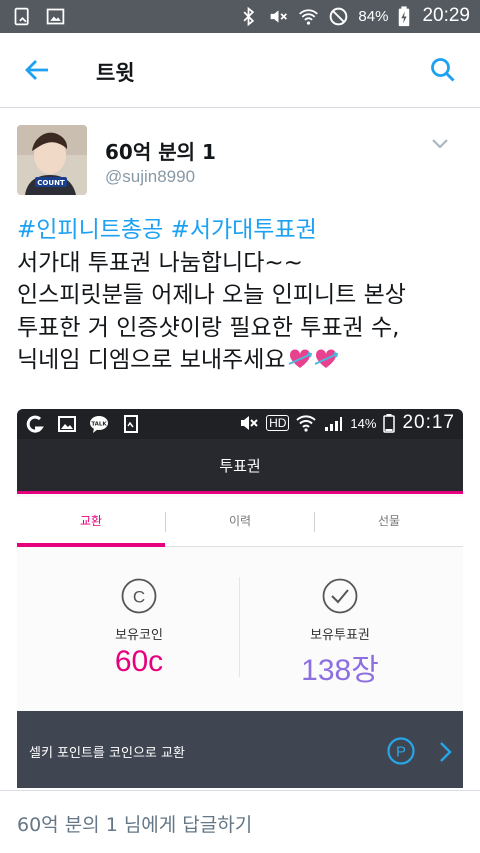 This screenshot has height=853, width=480. I want to click on app-bar: 트윗, so click(240, 70).